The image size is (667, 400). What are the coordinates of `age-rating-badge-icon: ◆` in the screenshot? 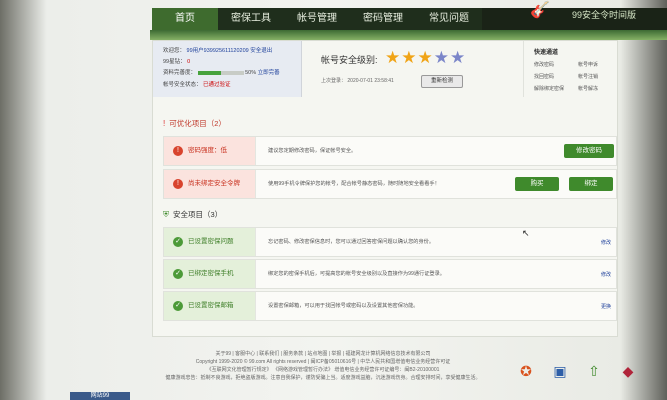 It's located at (628, 371).